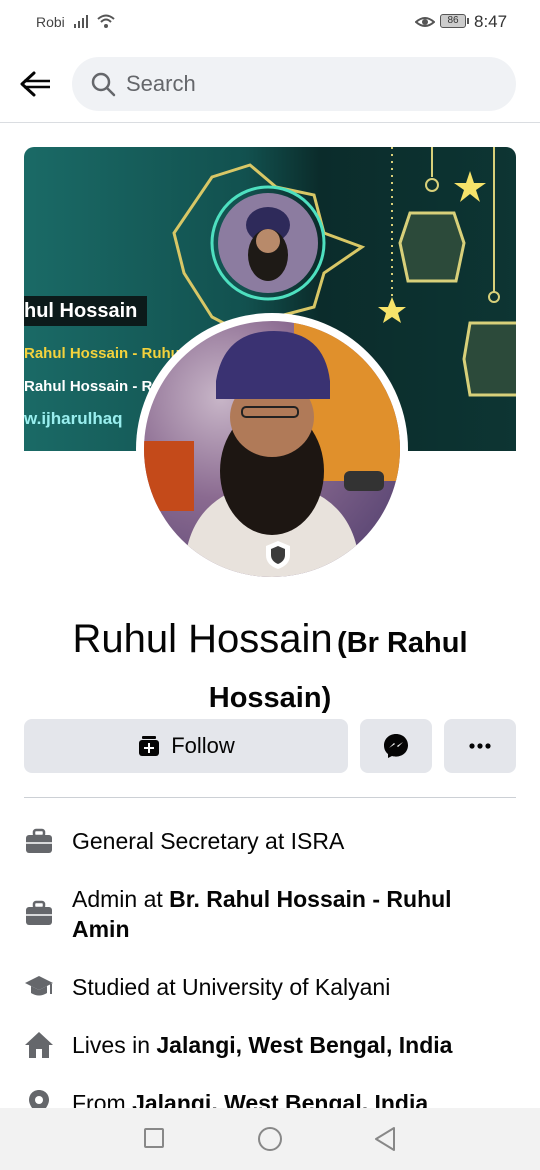  What do you see at coordinates (278, 555) in the screenshot?
I see `profile-guard-shield-icon` at bounding box center [278, 555].